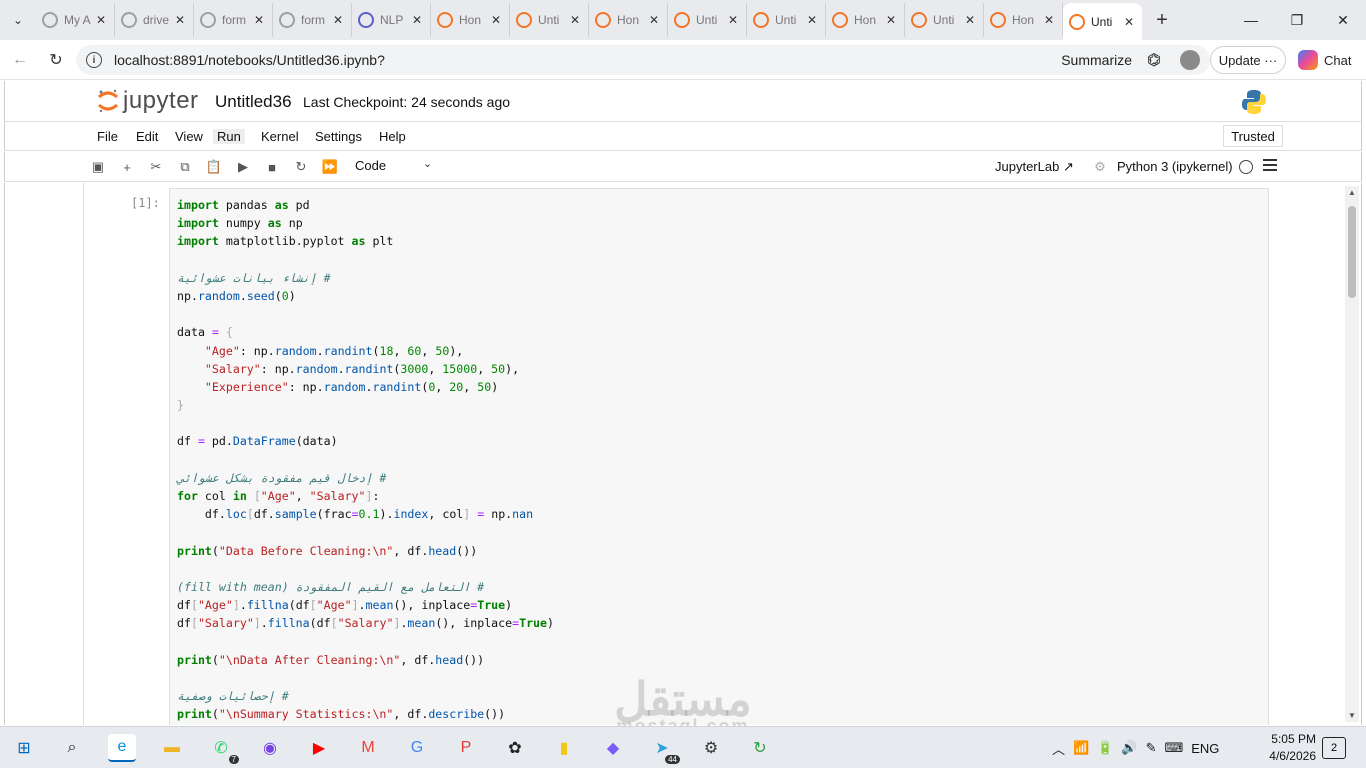  What do you see at coordinates (253, 102) in the screenshot?
I see `notebook-title: Untitled36` at bounding box center [253, 102].